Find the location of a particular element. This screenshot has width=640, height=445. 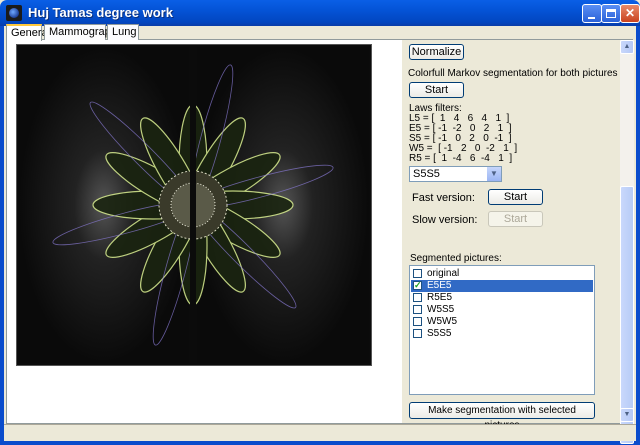

status-bar is located at coordinates (320, 432).